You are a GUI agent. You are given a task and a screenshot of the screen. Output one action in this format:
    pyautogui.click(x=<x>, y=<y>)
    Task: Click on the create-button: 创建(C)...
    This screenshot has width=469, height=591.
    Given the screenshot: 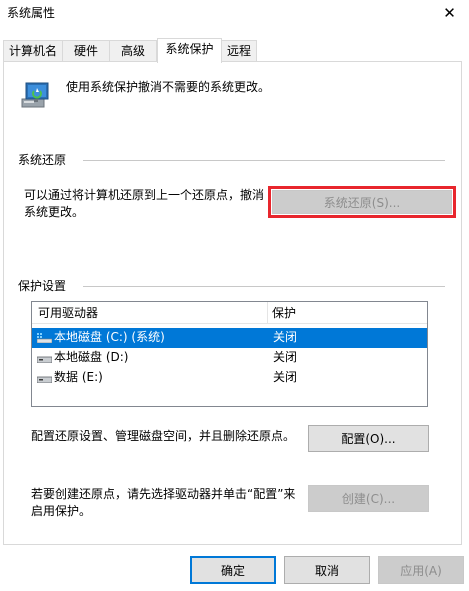 What is the action you would take?
    pyautogui.click(x=368, y=498)
    